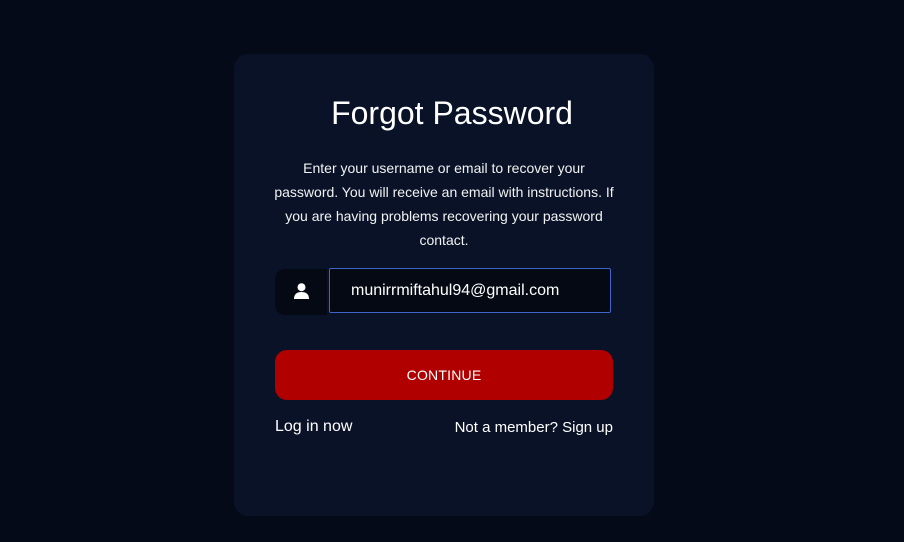 Image resolution: width=904 pixels, height=542 pixels. What do you see at coordinates (452, 113) in the screenshot?
I see `page-title: Forgot Password` at bounding box center [452, 113].